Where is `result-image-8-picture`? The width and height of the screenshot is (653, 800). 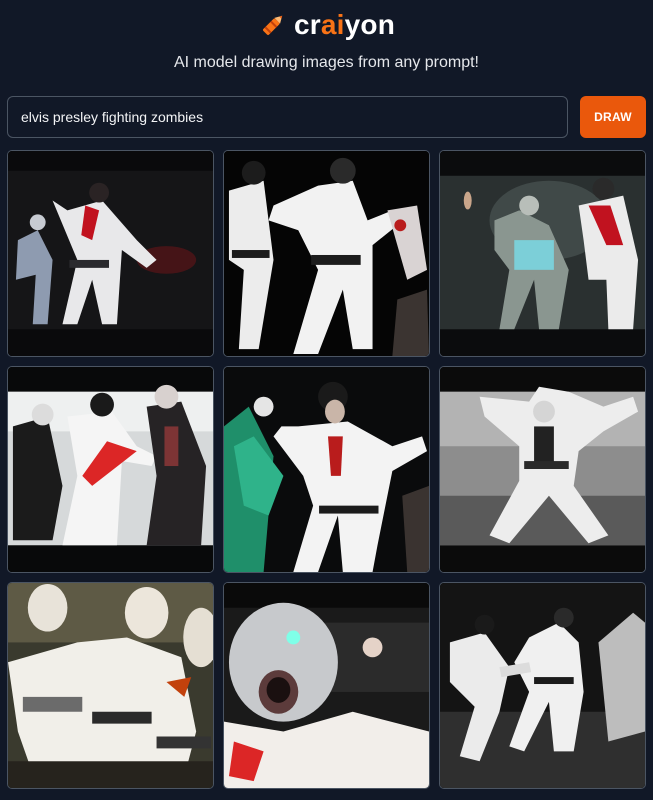
result-image-8-picture is located at coordinates (326, 685).